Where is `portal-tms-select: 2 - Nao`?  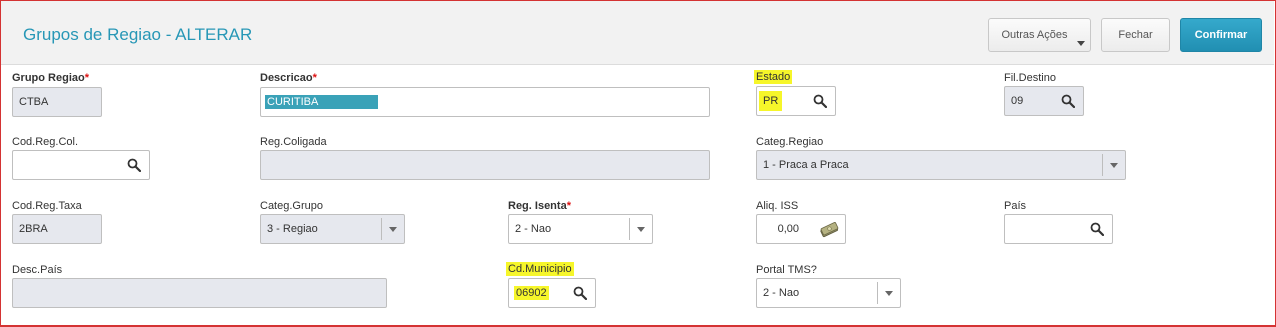
portal-tms-select: 2 - Nao is located at coordinates (828, 293).